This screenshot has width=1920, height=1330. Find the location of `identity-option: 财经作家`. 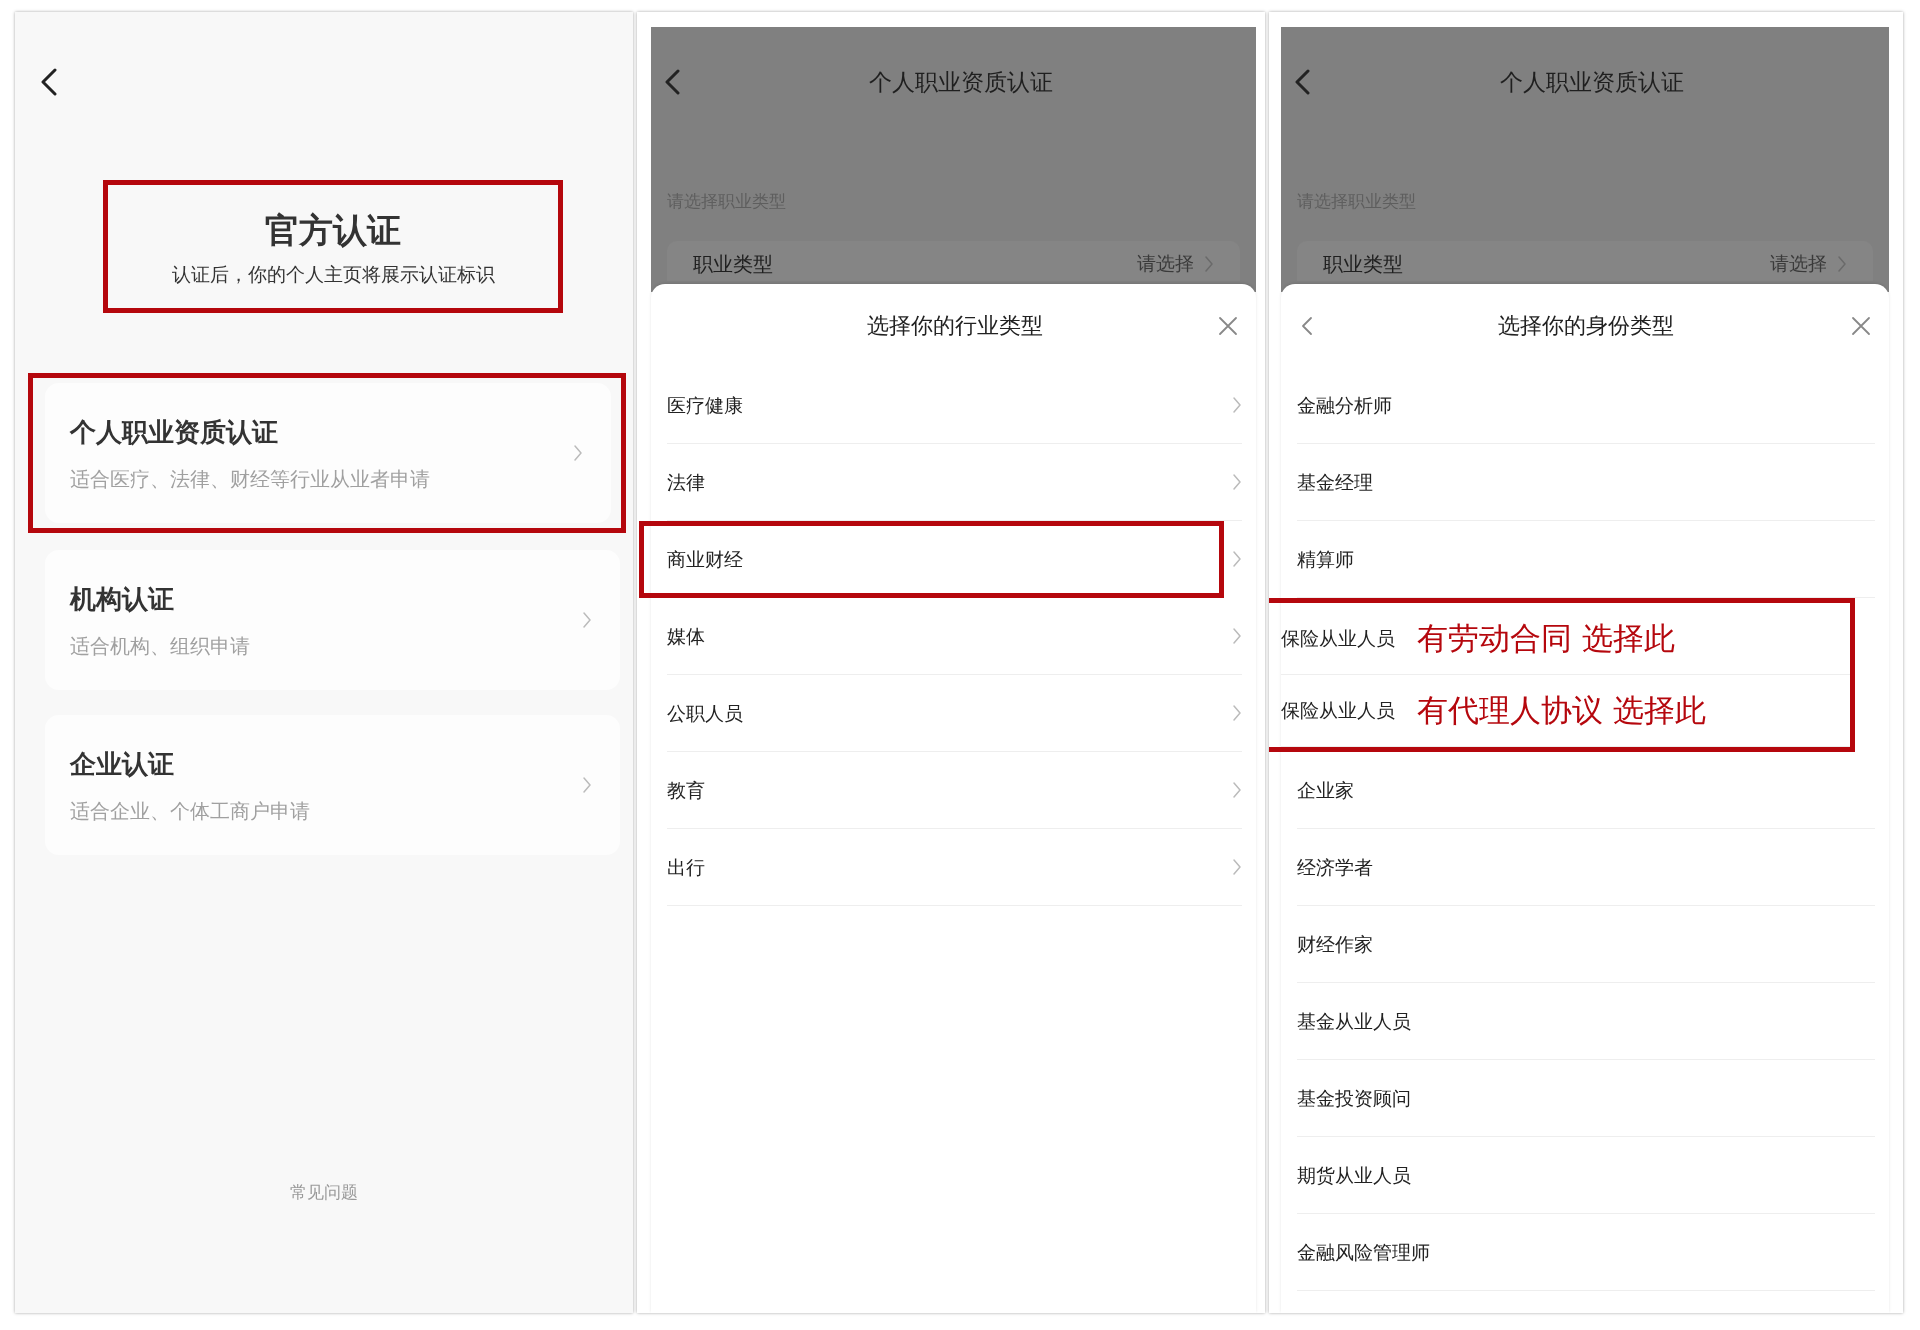

identity-option: 财经作家 is located at coordinates (1586, 944).